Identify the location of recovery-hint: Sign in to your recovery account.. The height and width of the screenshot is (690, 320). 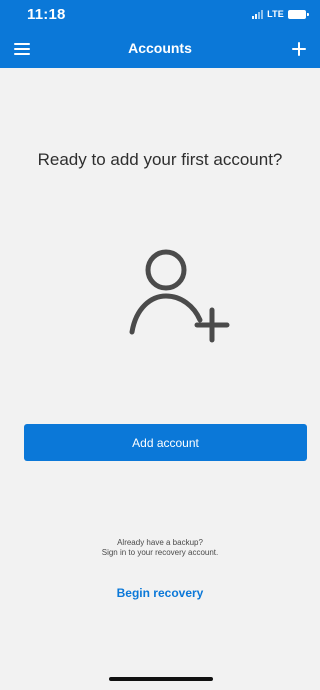
(160, 552).